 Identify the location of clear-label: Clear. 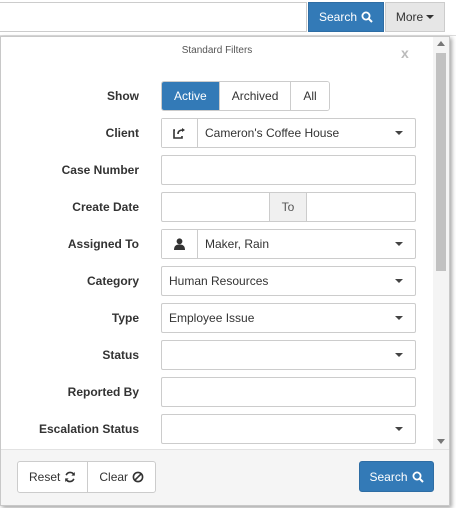
(114, 477).